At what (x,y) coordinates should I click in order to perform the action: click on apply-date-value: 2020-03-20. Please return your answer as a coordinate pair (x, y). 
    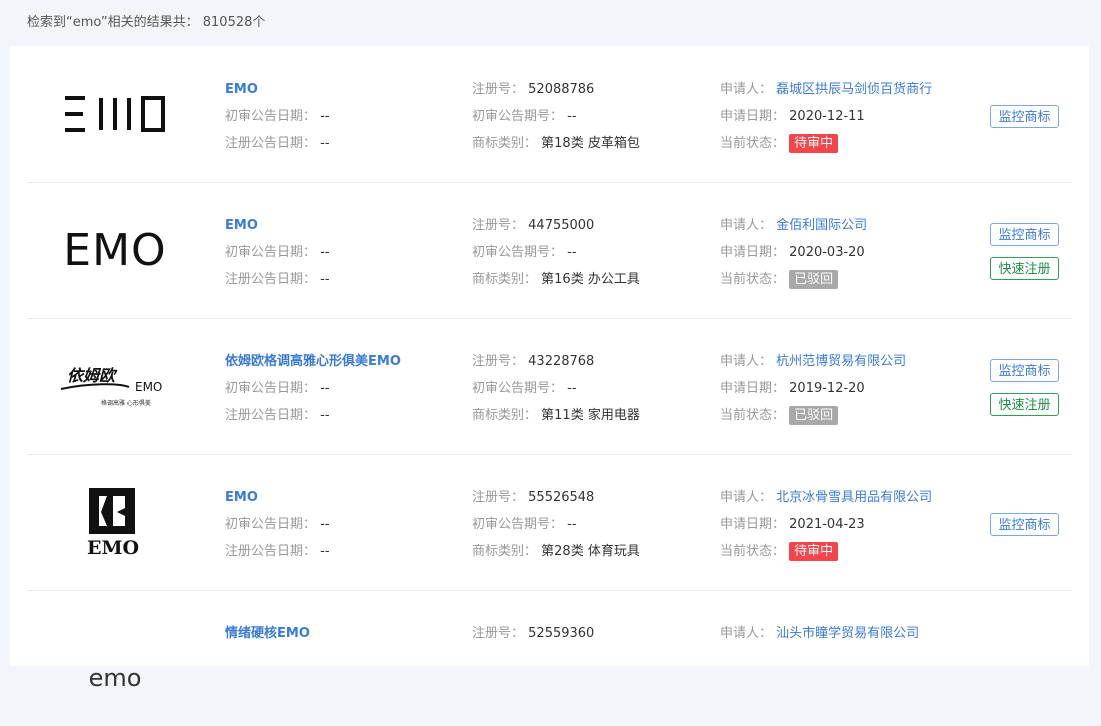
    Looking at the image, I should click on (827, 252).